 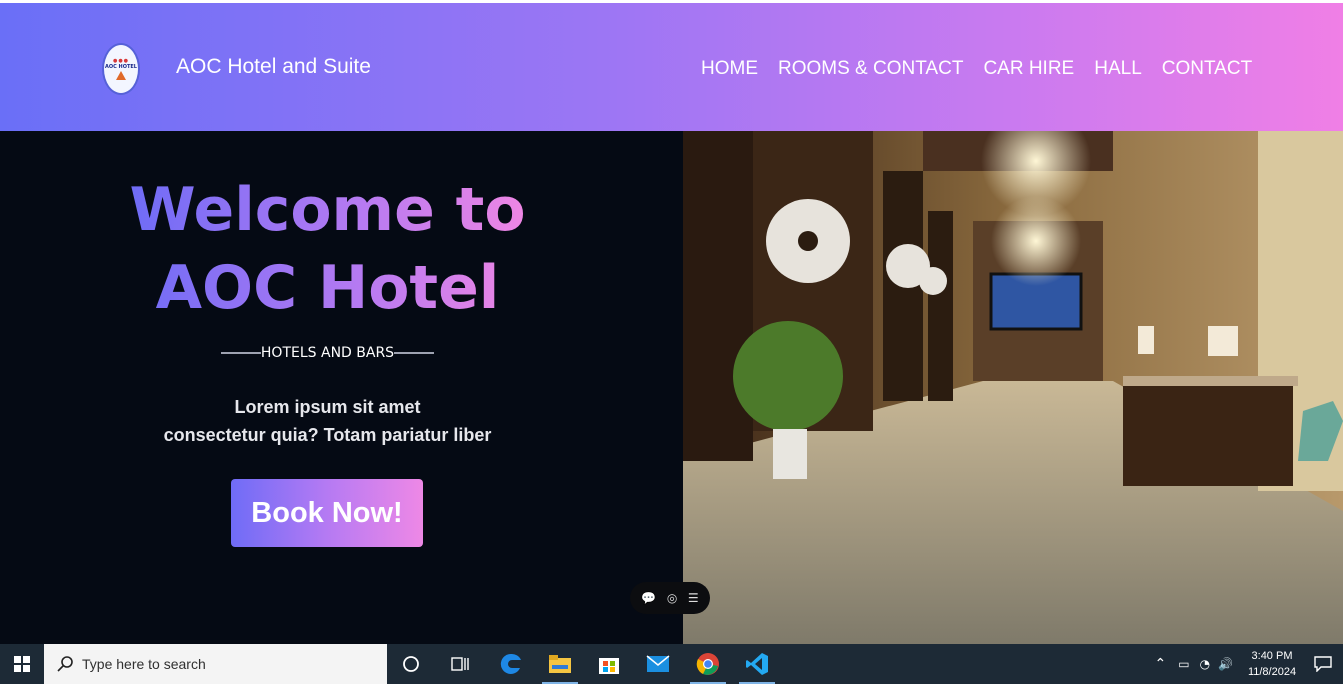 I want to click on nav-contact: CONTACT, so click(x=1207, y=69).